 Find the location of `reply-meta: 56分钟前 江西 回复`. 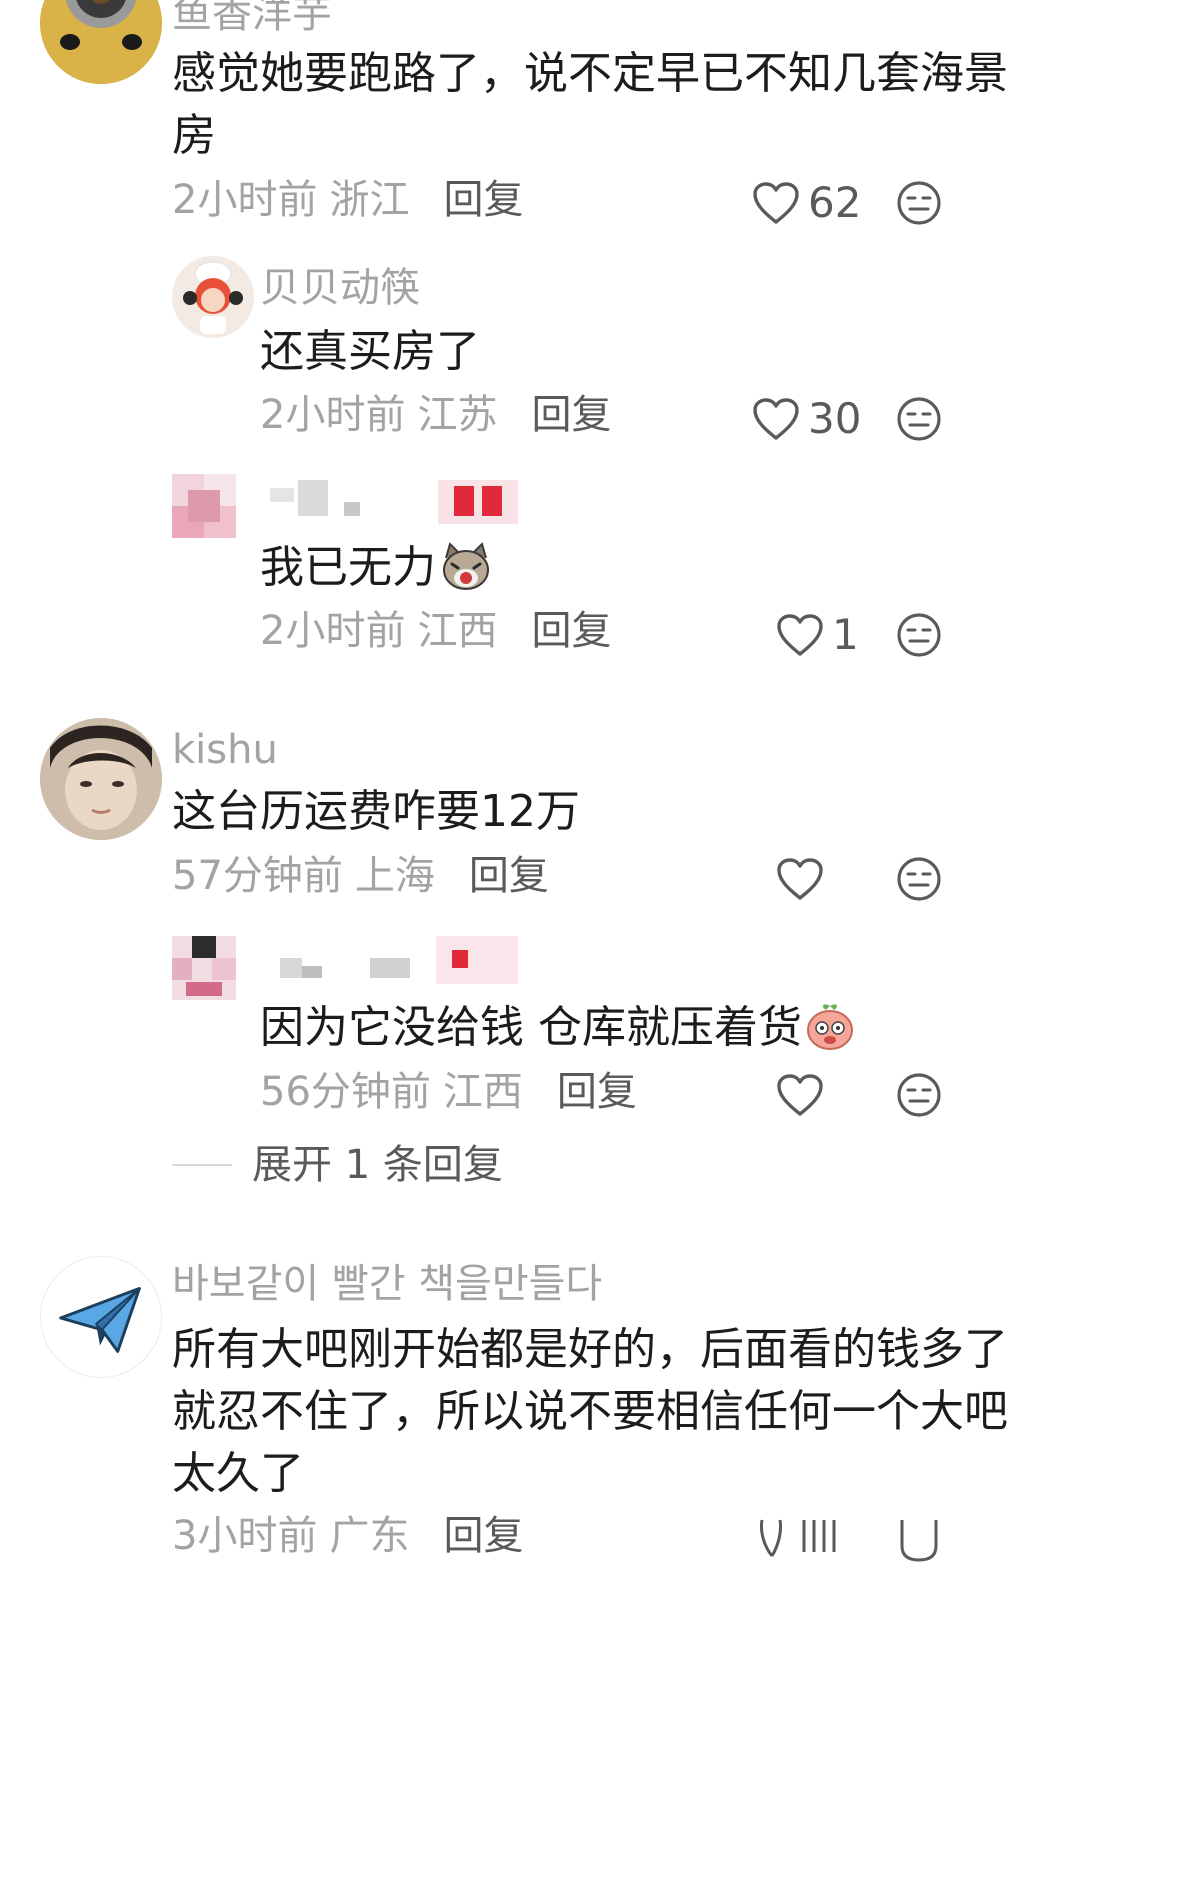

reply-meta: 56分钟前 江西 回复 is located at coordinates (448, 1092).